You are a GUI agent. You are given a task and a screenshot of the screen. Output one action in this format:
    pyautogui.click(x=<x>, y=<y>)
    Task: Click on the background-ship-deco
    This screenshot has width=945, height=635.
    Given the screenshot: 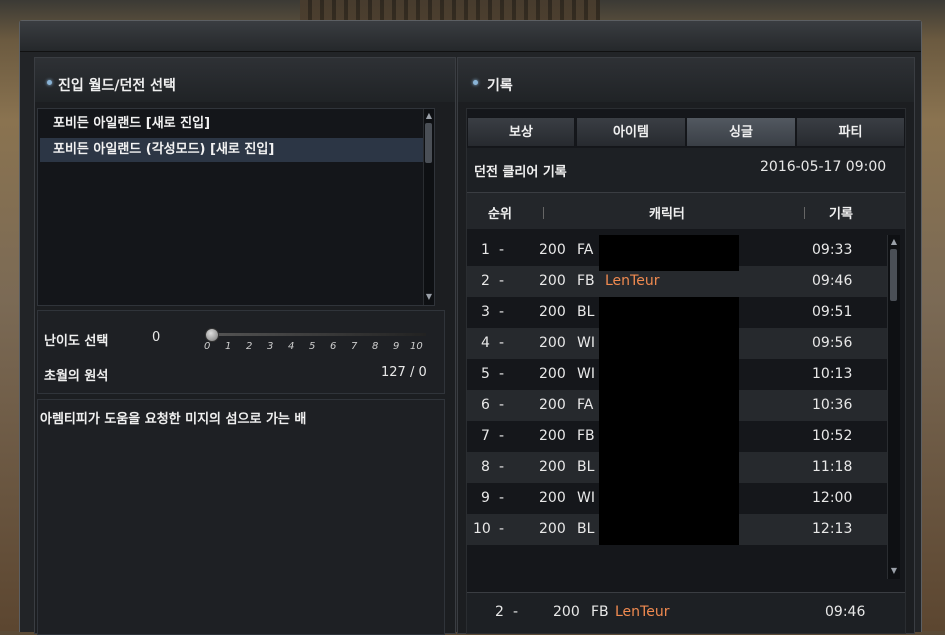 What is the action you would take?
    pyautogui.click(x=450, y=11)
    